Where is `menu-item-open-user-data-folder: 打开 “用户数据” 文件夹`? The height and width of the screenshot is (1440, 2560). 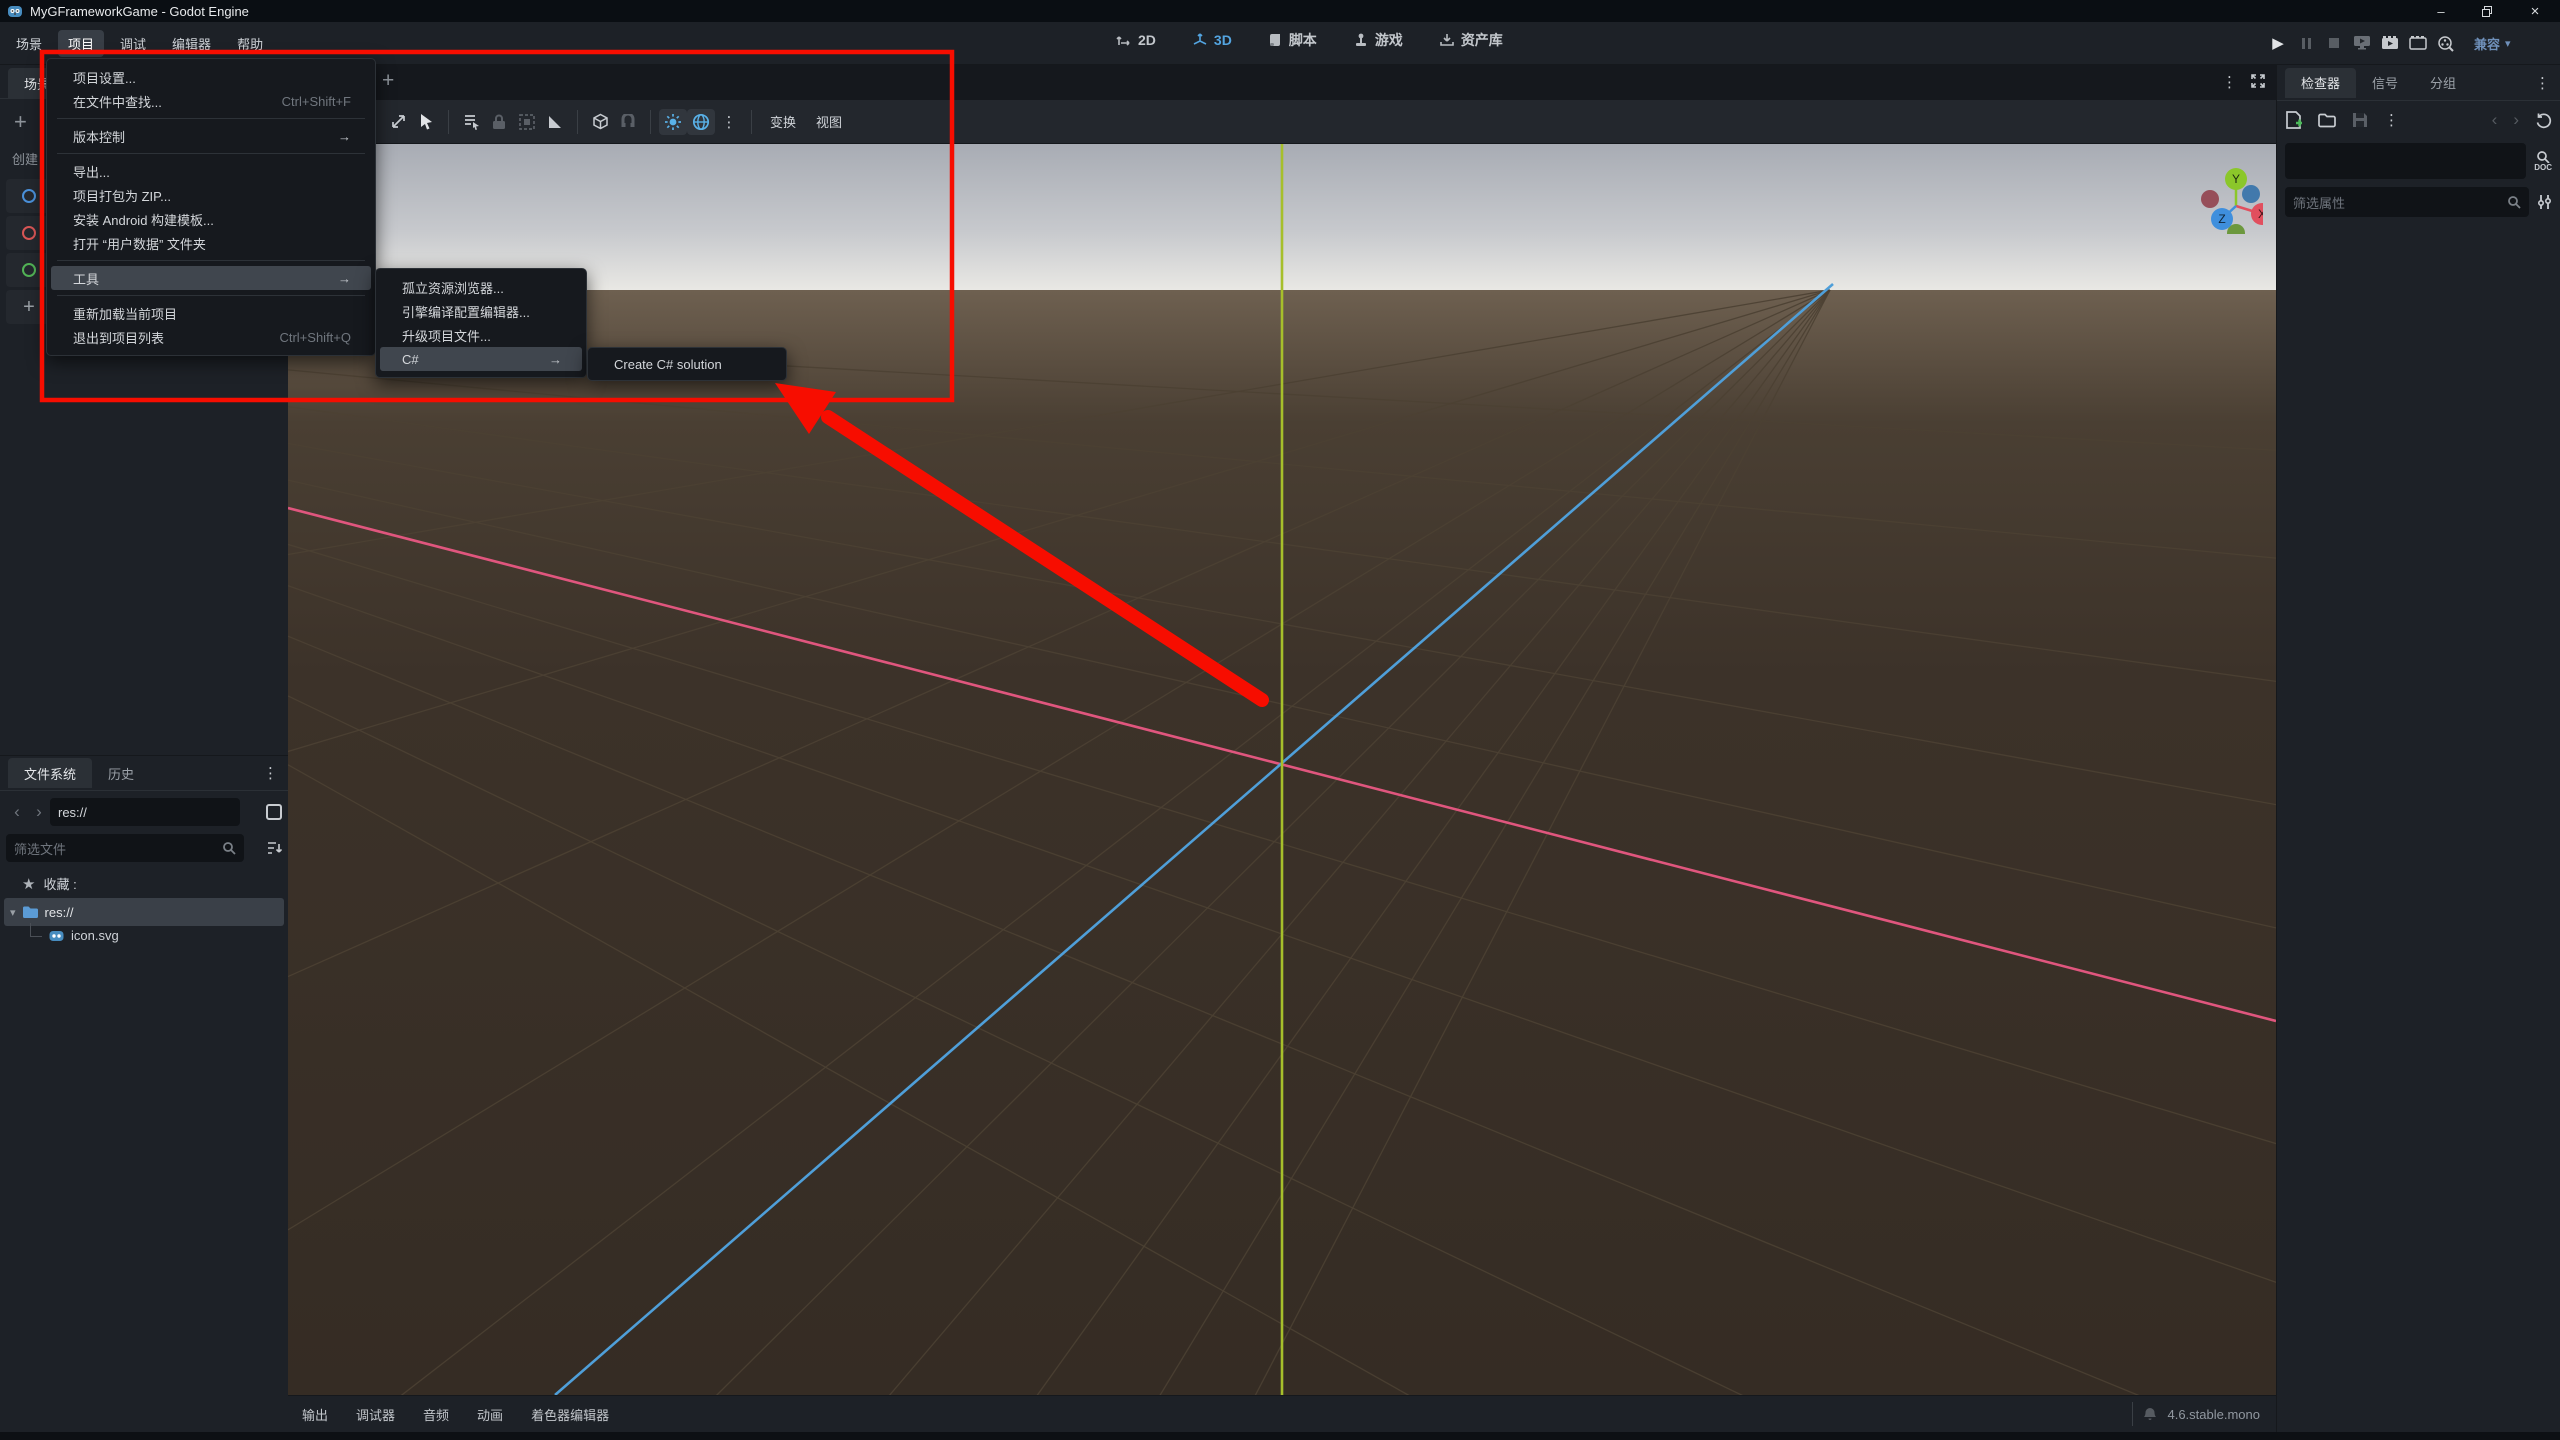
menu-item-open-user-data-folder: 打开 “用户数据” 文件夹 is located at coordinates (211, 243).